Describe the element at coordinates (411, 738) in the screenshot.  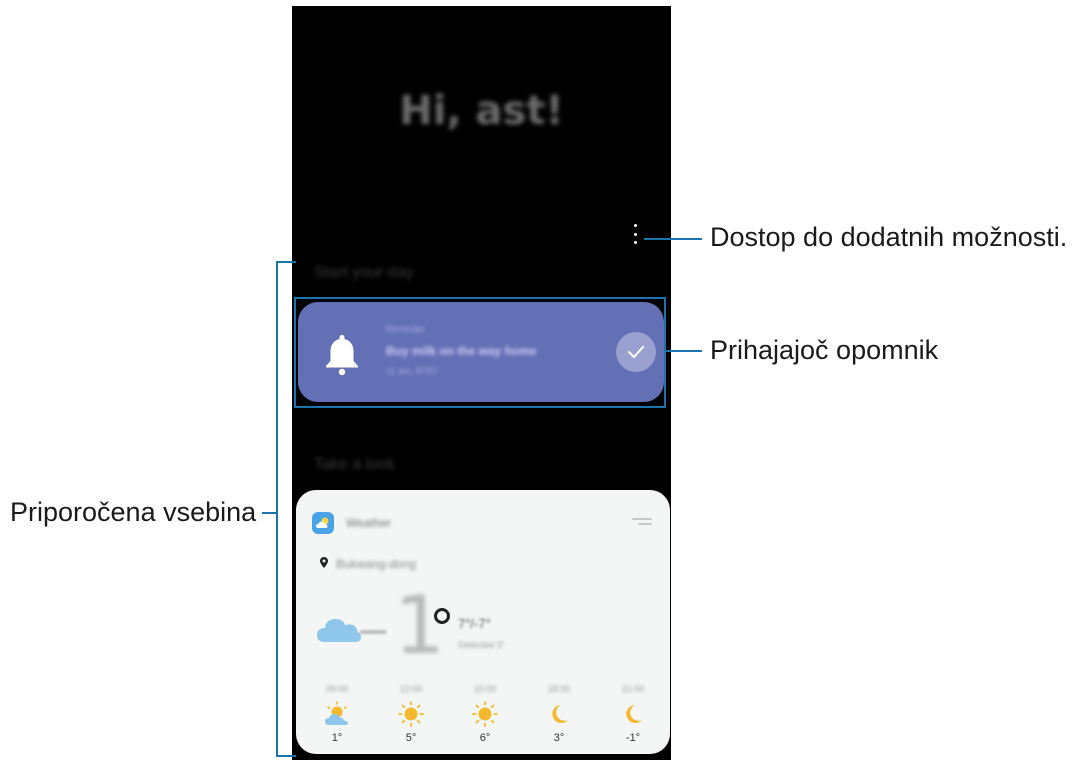
I see `forecast-temp: 5°` at that location.